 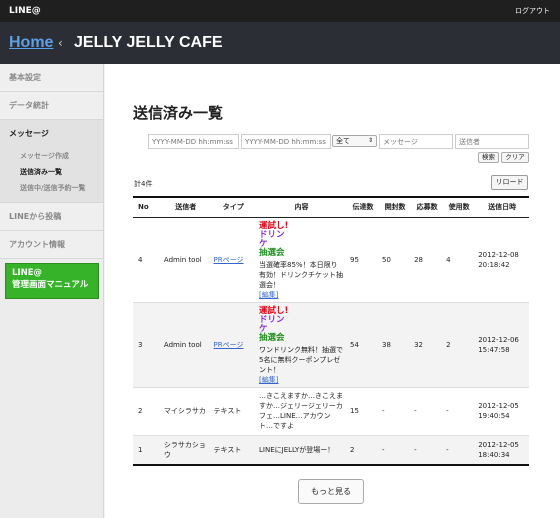 What do you see at coordinates (51, 156) in the screenshot?
I see `sidebar-subitem-compose: メッセージ作成` at bounding box center [51, 156].